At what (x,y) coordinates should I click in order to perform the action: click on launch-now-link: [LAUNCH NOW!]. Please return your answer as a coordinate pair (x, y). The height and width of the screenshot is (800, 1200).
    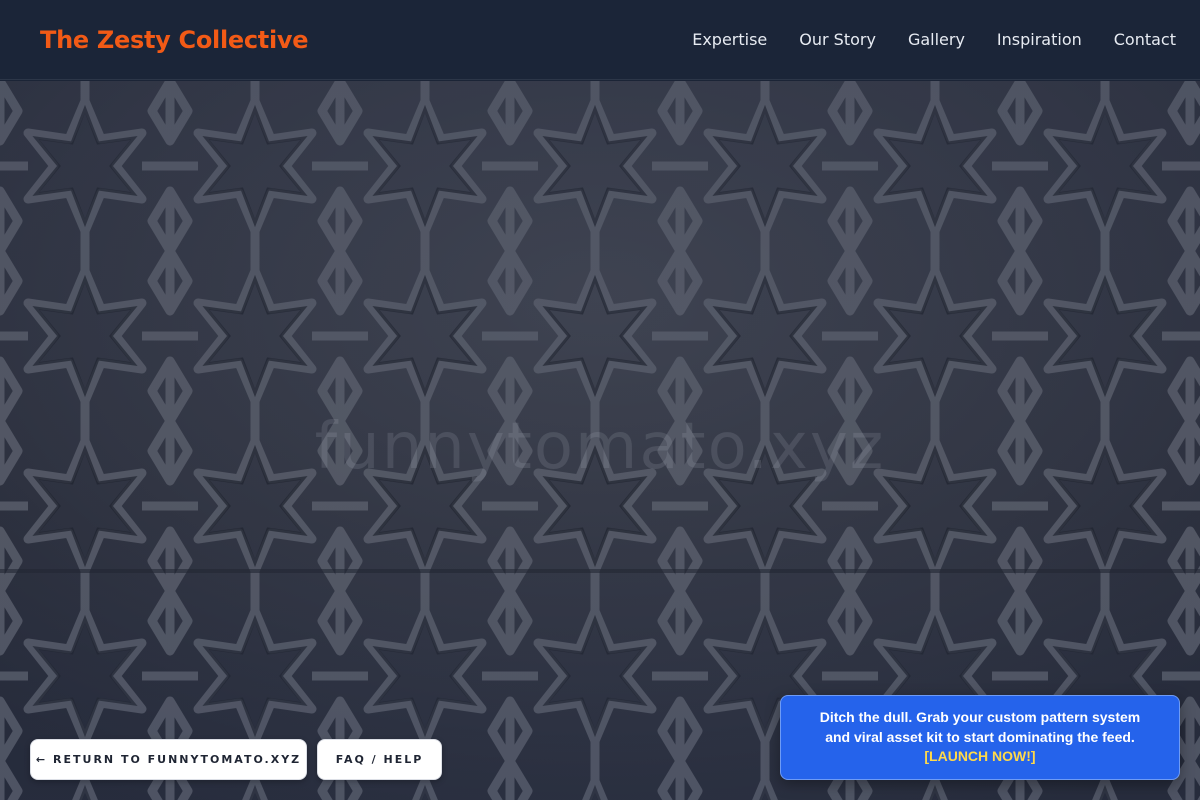
    Looking at the image, I should click on (980, 757).